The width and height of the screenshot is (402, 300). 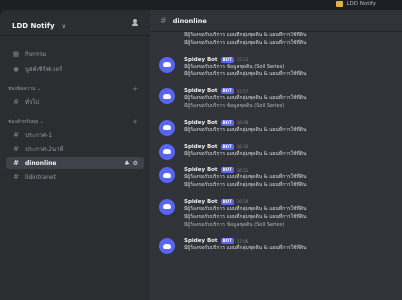 What do you see at coordinates (41, 163) in the screenshot?
I see `channel-label: dinonline` at bounding box center [41, 163].